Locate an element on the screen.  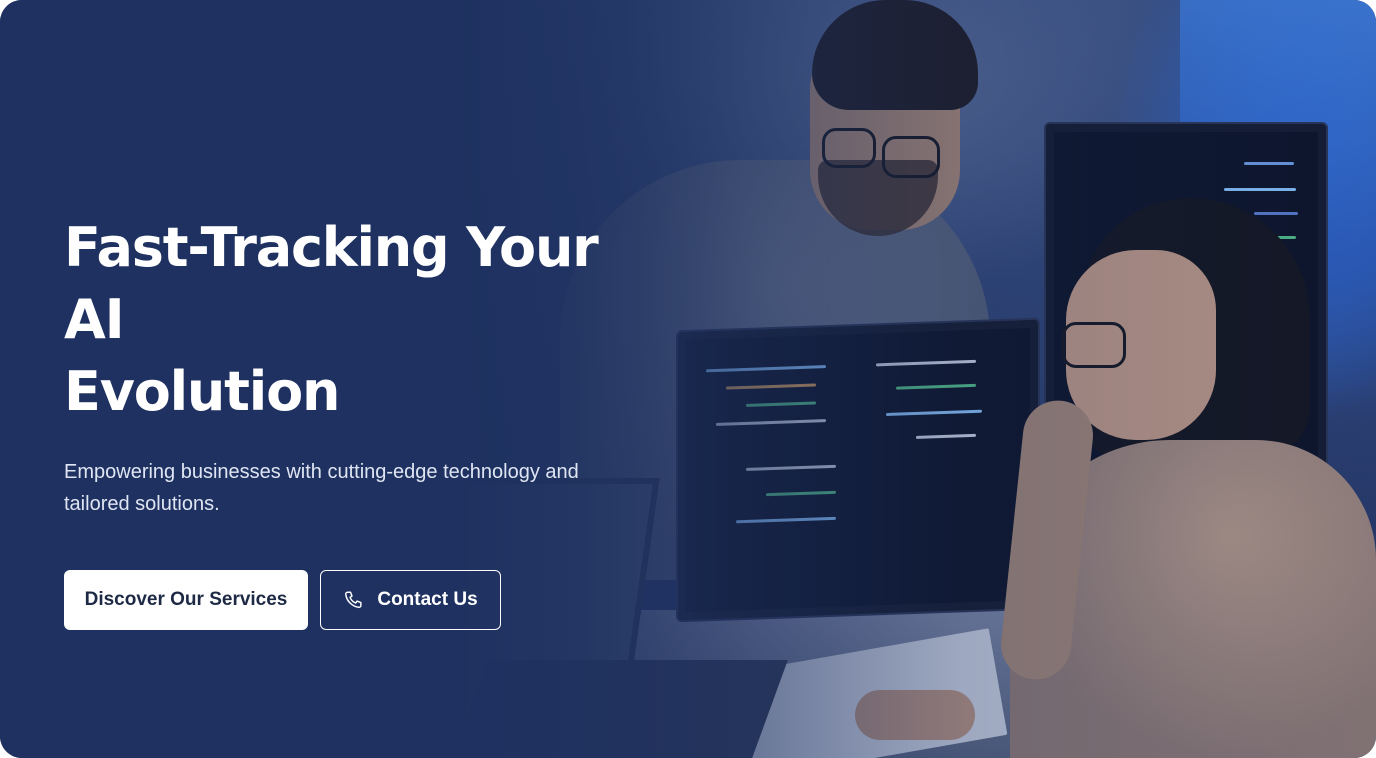
discover-services-label: Discover Our Services is located at coordinates (186, 599).